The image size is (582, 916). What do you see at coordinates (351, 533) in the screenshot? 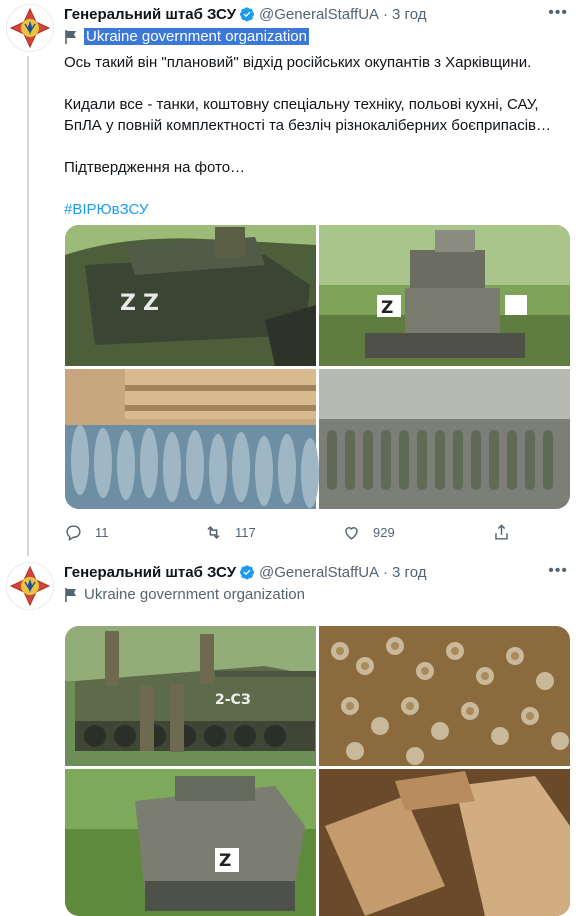
I see `like-icon` at bounding box center [351, 533].